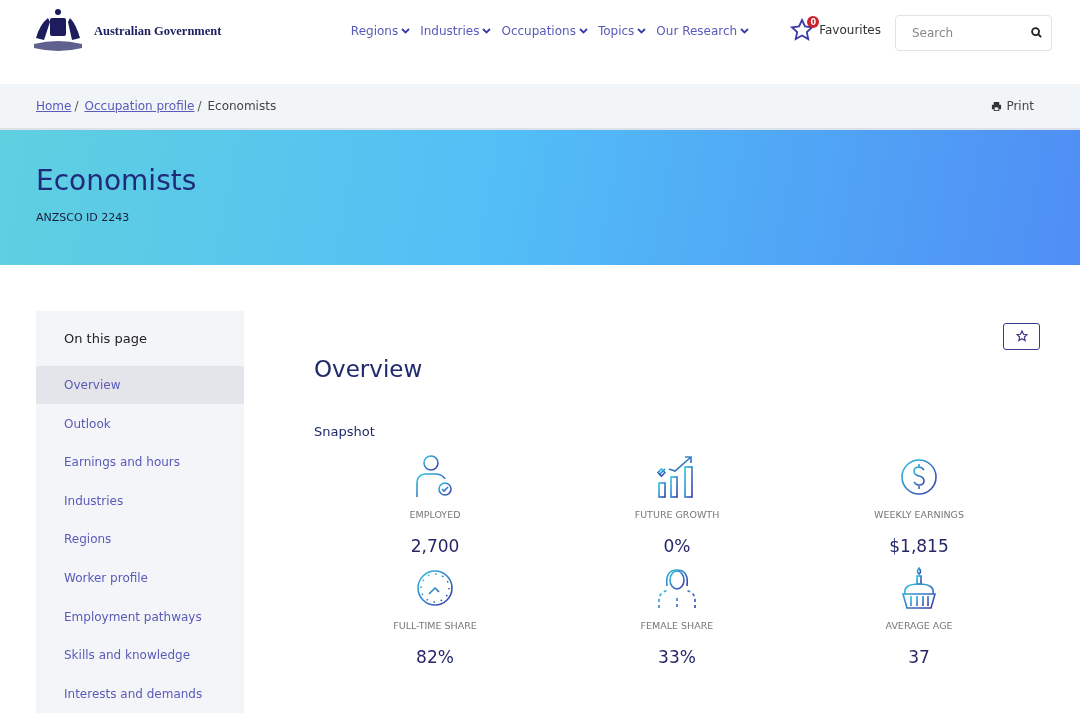 The height and width of the screenshot is (713, 1080). What do you see at coordinates (677, 625) in the screenshot?
I see `stat-label: FEMALE SHARE` at bounding box center [677, 625].